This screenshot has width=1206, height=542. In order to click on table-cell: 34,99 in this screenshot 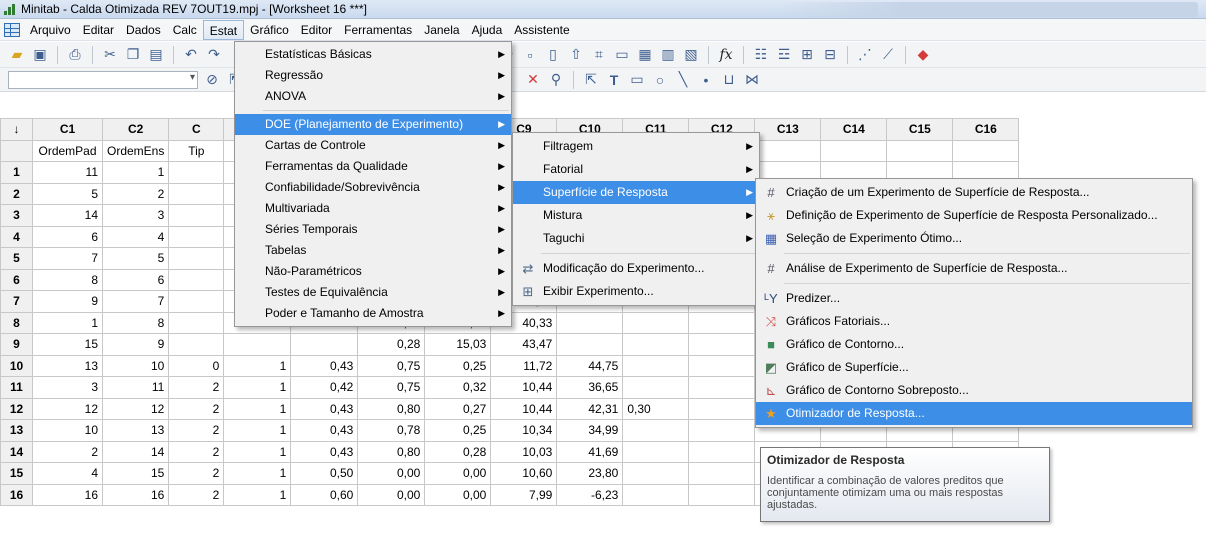, I will do `click(590, 430)`.